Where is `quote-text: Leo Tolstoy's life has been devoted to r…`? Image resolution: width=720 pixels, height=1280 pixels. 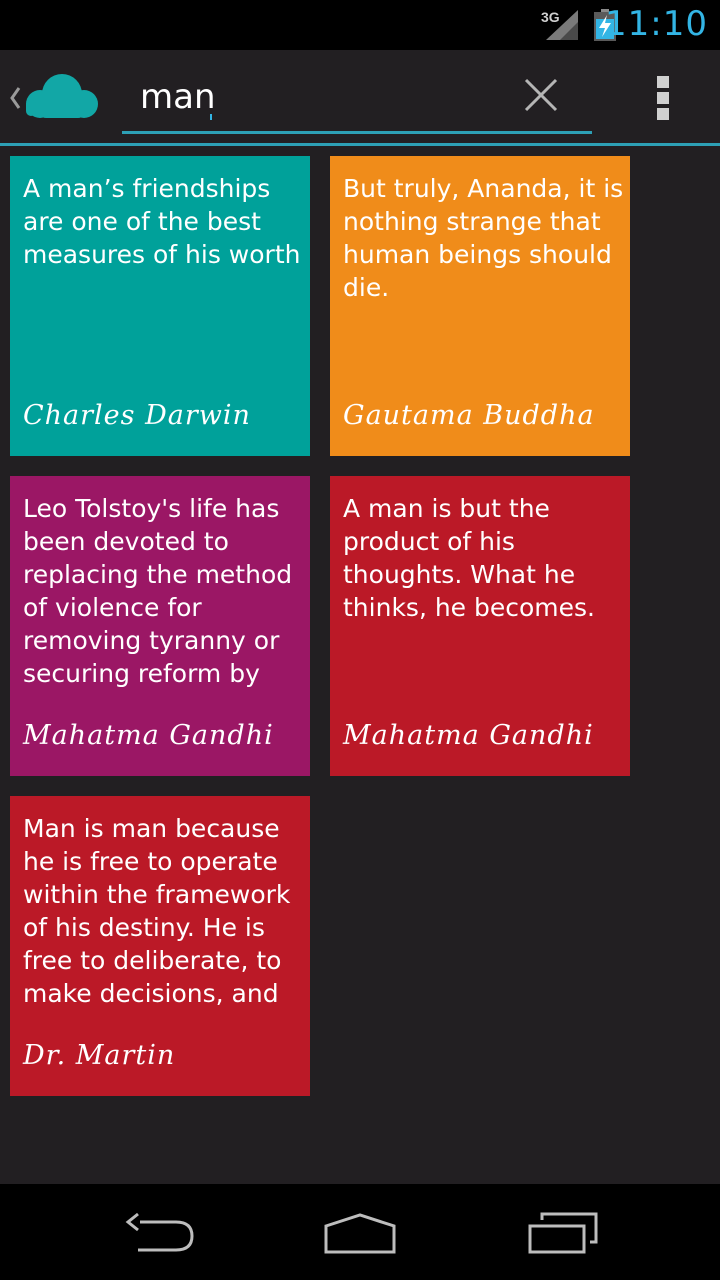 quote-text: Leo Tolstoy's life has been devoted to r… is located at coordinates (158, 591).